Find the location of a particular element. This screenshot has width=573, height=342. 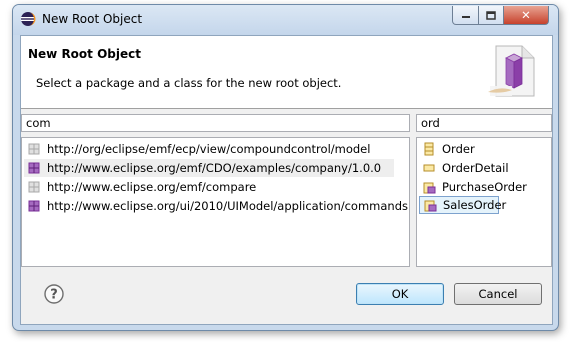

minimize-button is located at coordinates (465, 15).